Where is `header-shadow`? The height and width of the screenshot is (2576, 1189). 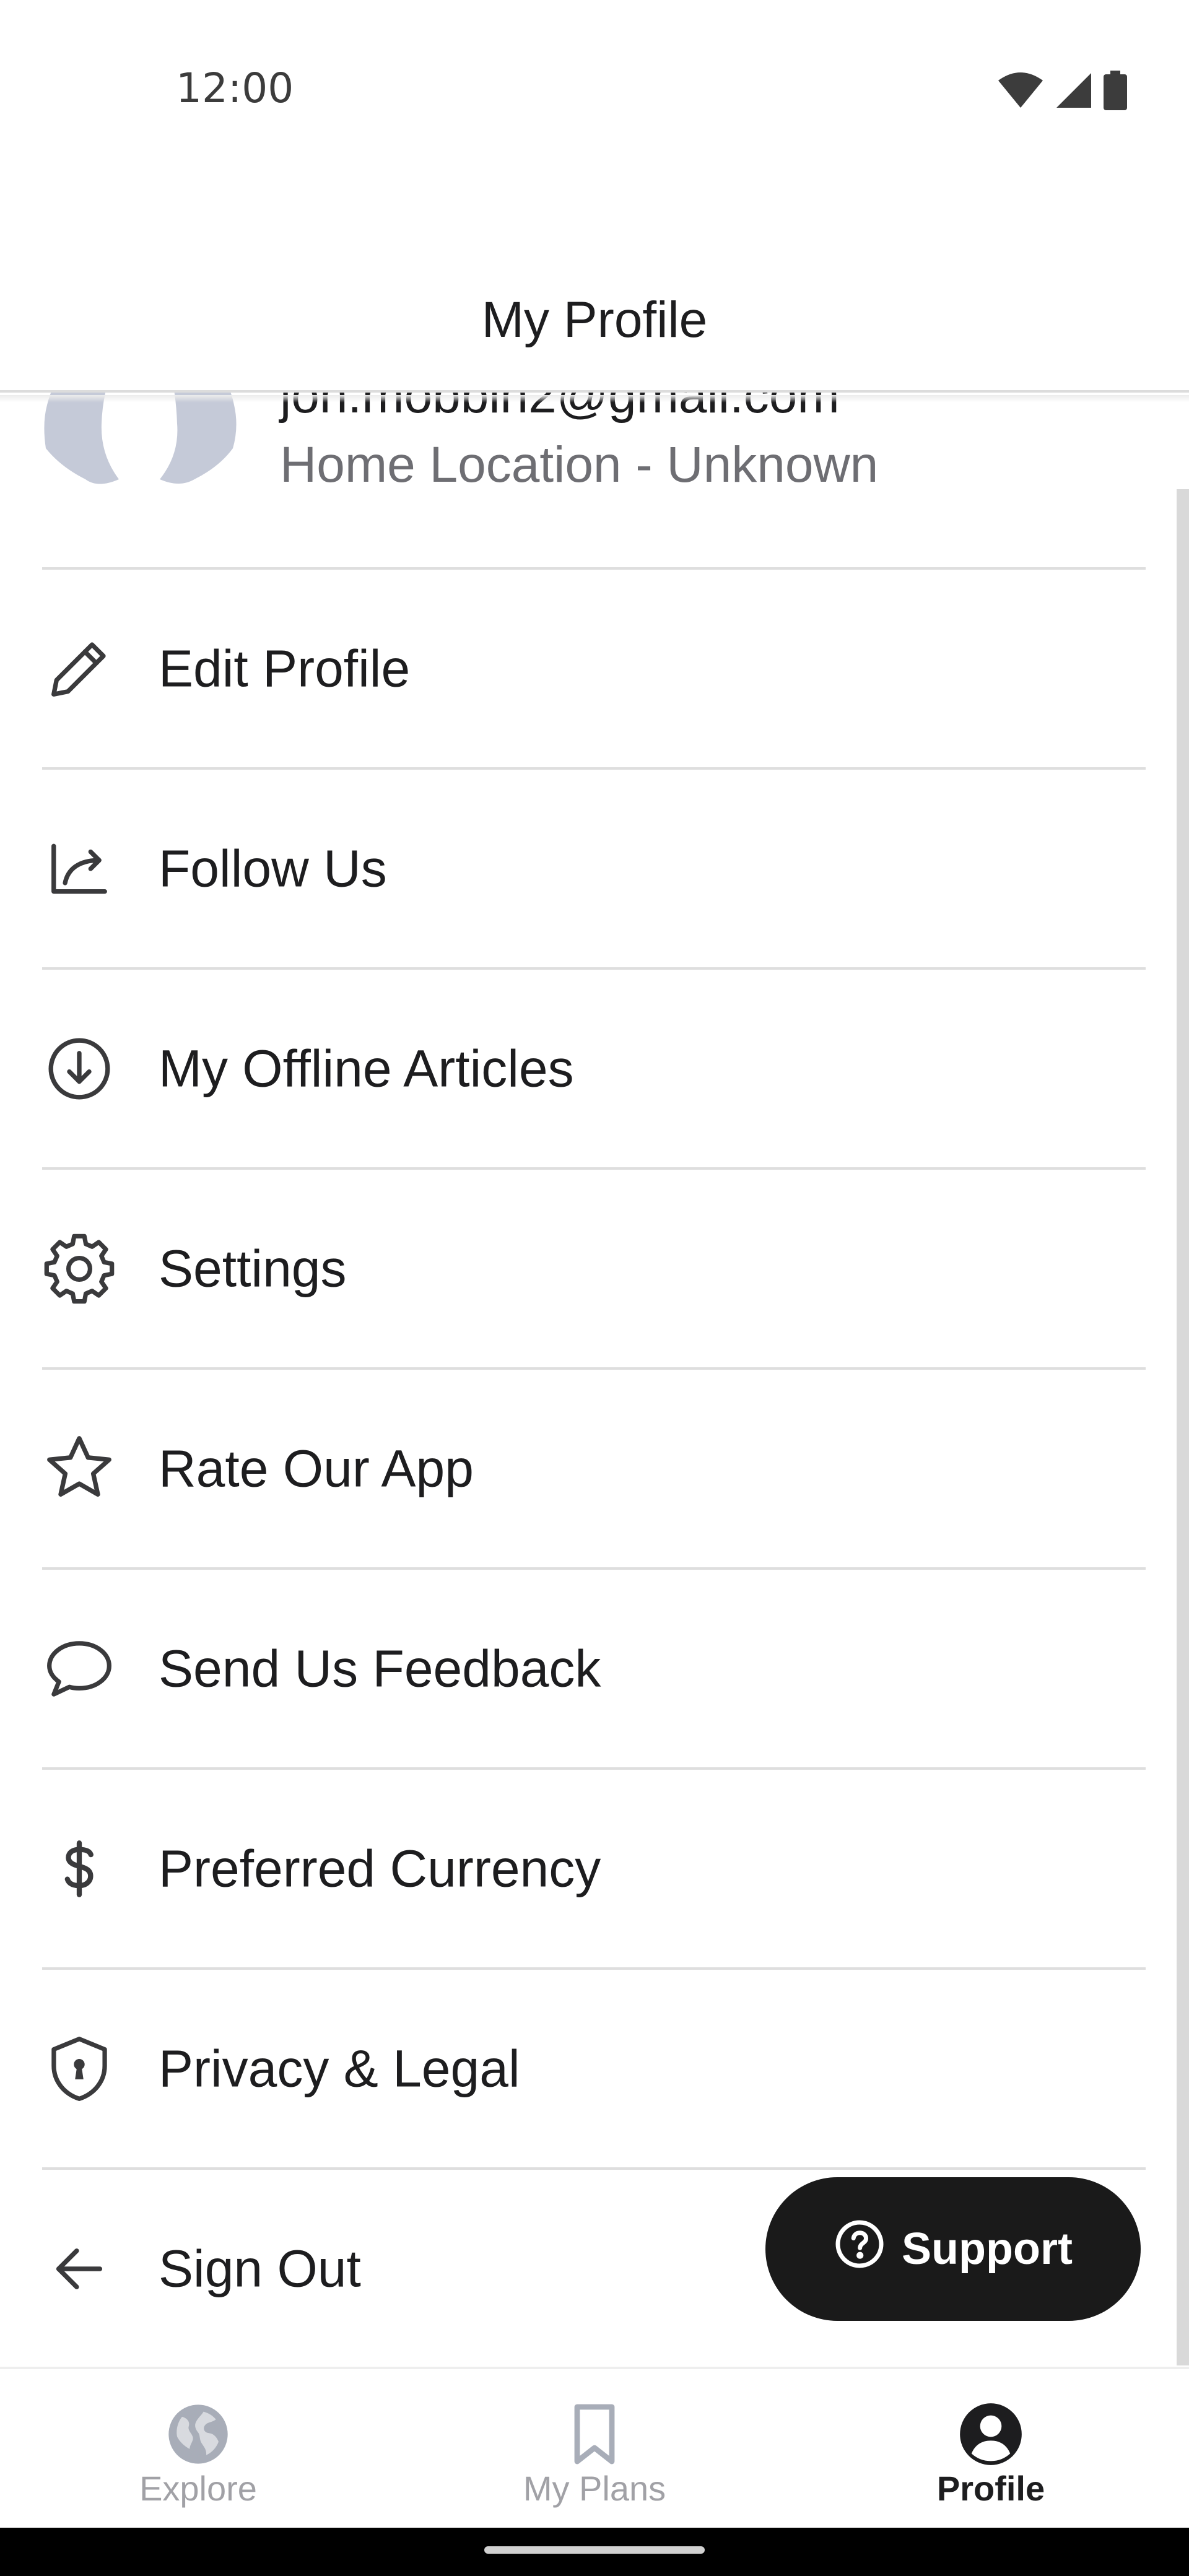
header-shadow is located at coordinates (594, 398).